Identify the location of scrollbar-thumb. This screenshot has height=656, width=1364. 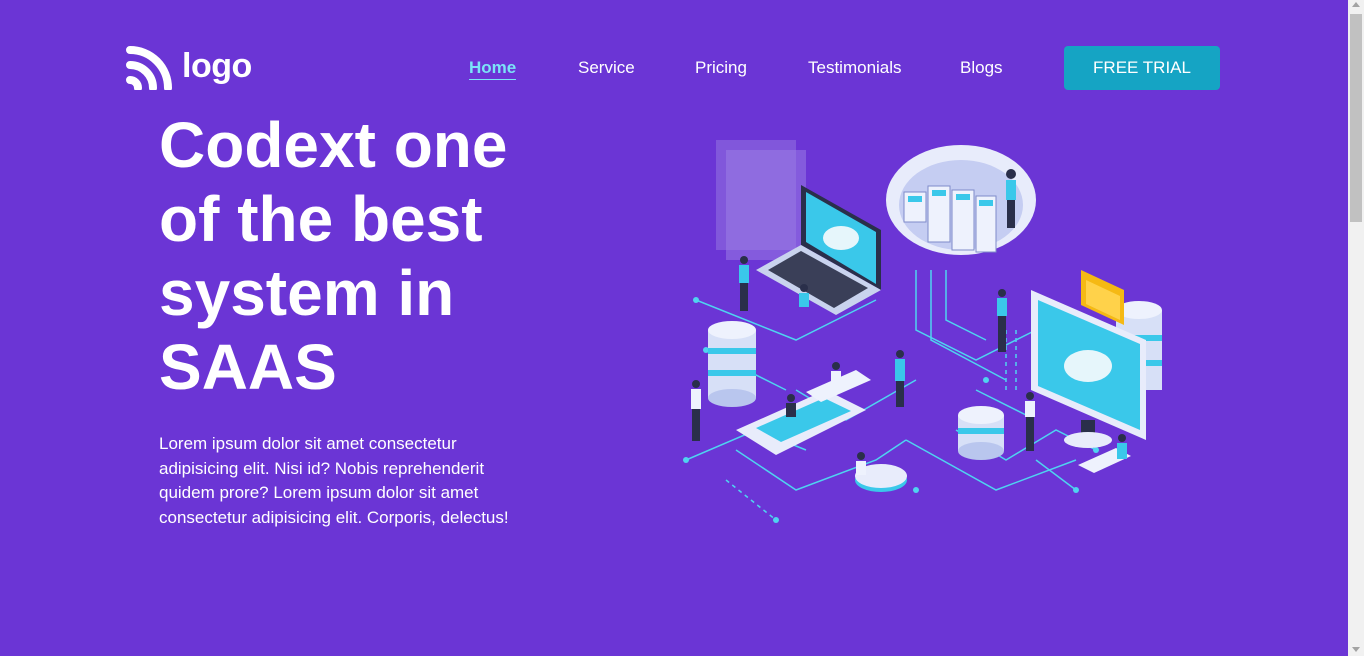
(1356, 118).